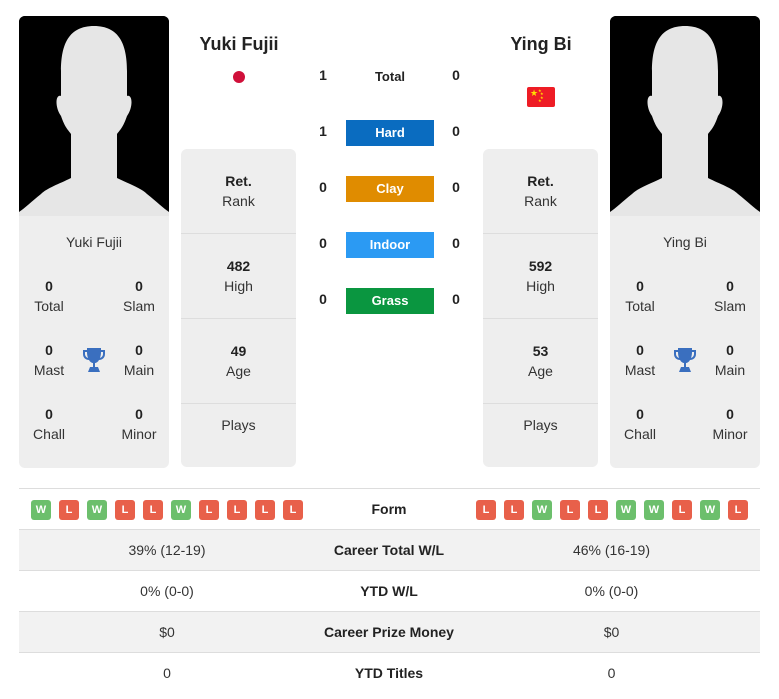 The image size is (779, 699). Describe the element at coordinates (167, 550) in the screenshot. I see `player1-career-wl: 39% (12-19)` at that location.